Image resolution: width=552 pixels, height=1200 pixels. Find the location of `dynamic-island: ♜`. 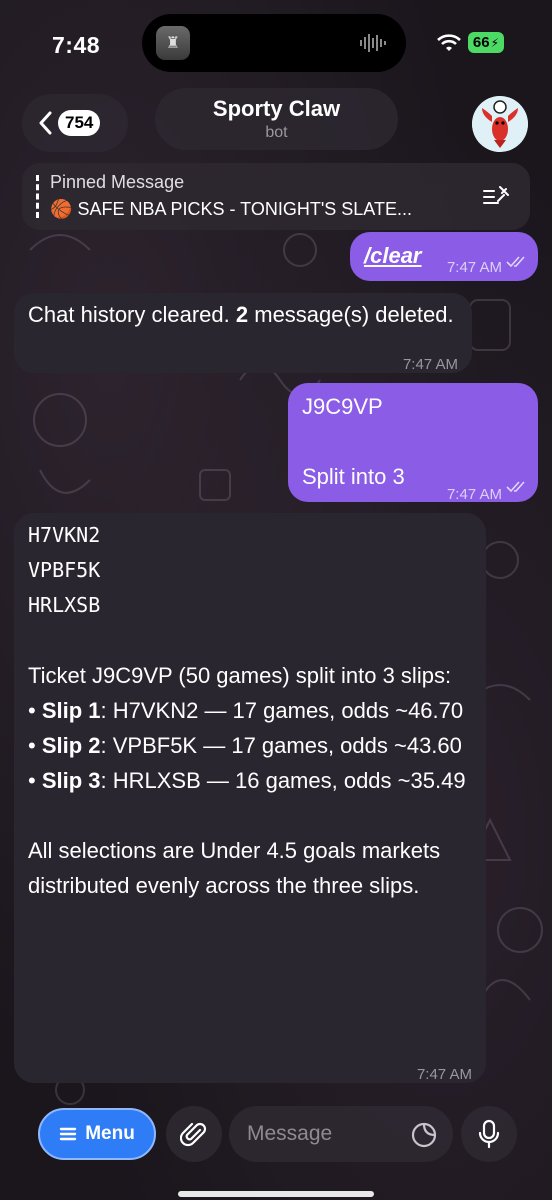

dynamic-island: ♜ is located at coordinates (274, 43).